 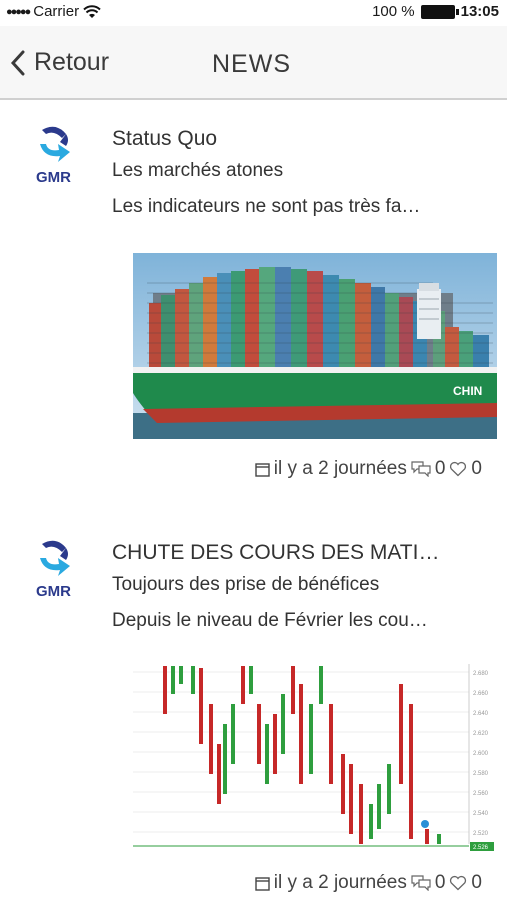 What do you see at coordinates (92, 11) in the screenshot?
I see `wifi-icon` at bounding box center [92, 11].